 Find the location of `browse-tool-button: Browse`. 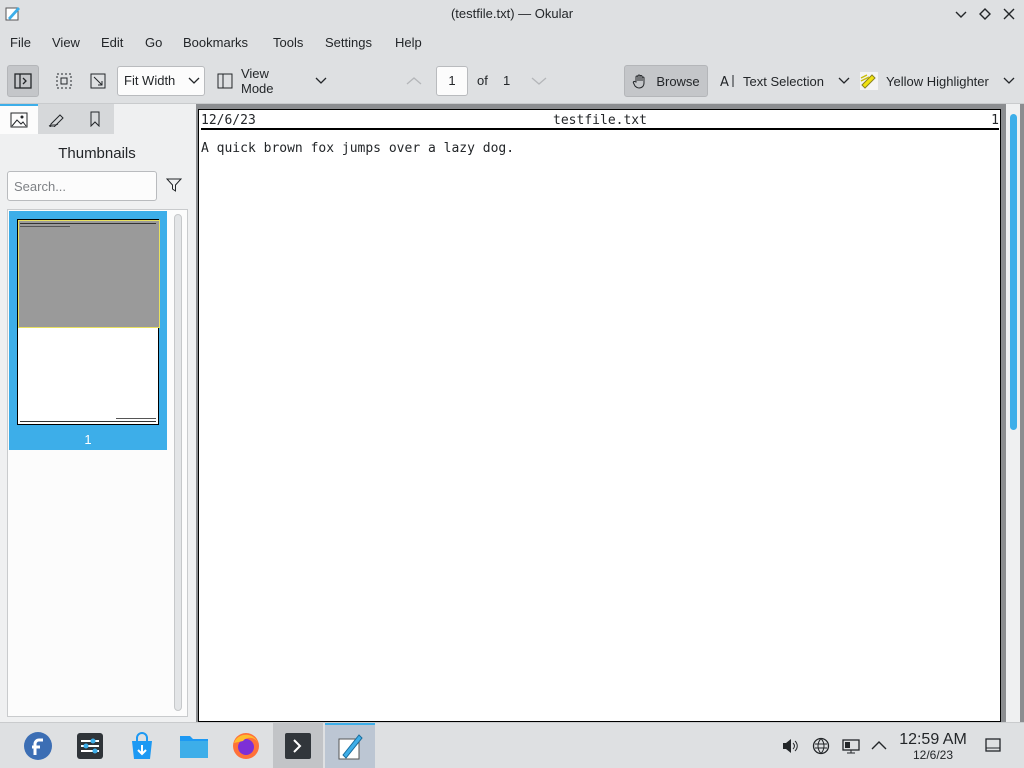

browse-tool-button: Browse is located at coordinates (666, 81).